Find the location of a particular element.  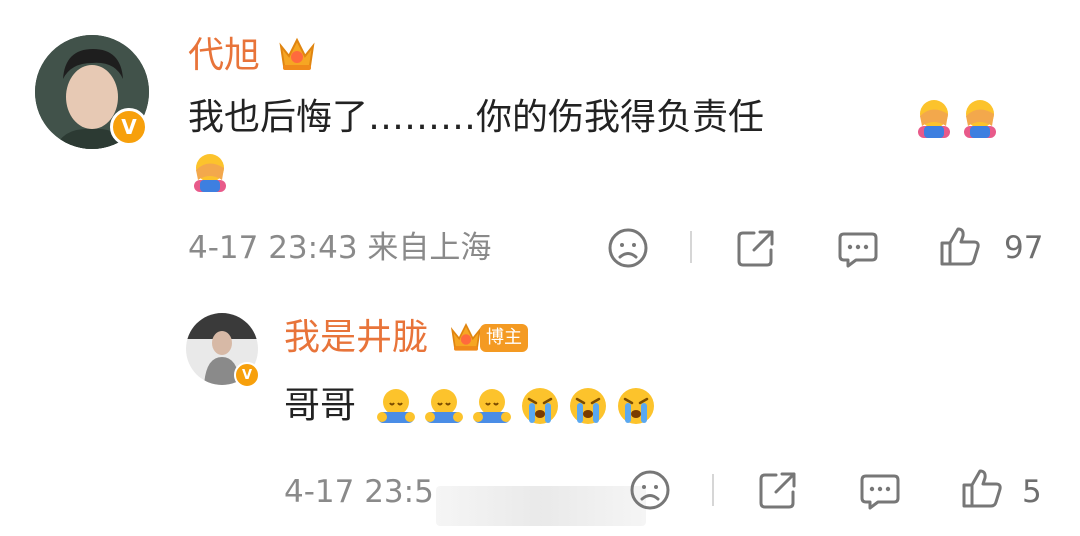

reply-emojis is located at coordinates (516, 406).